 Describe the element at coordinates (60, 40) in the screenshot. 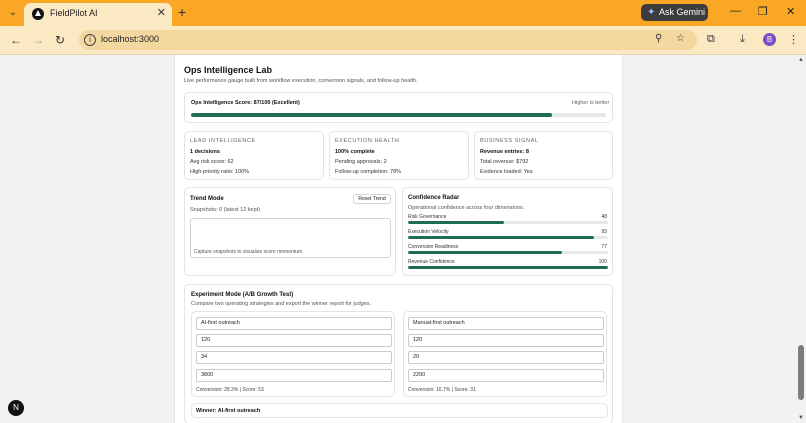

I see `reload-icon: ↻` at that location.